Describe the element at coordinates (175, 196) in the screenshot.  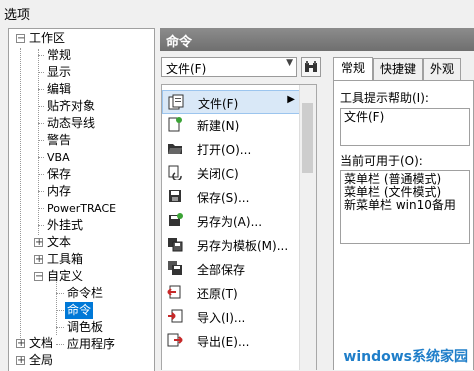
I see `save-icon` at that location.